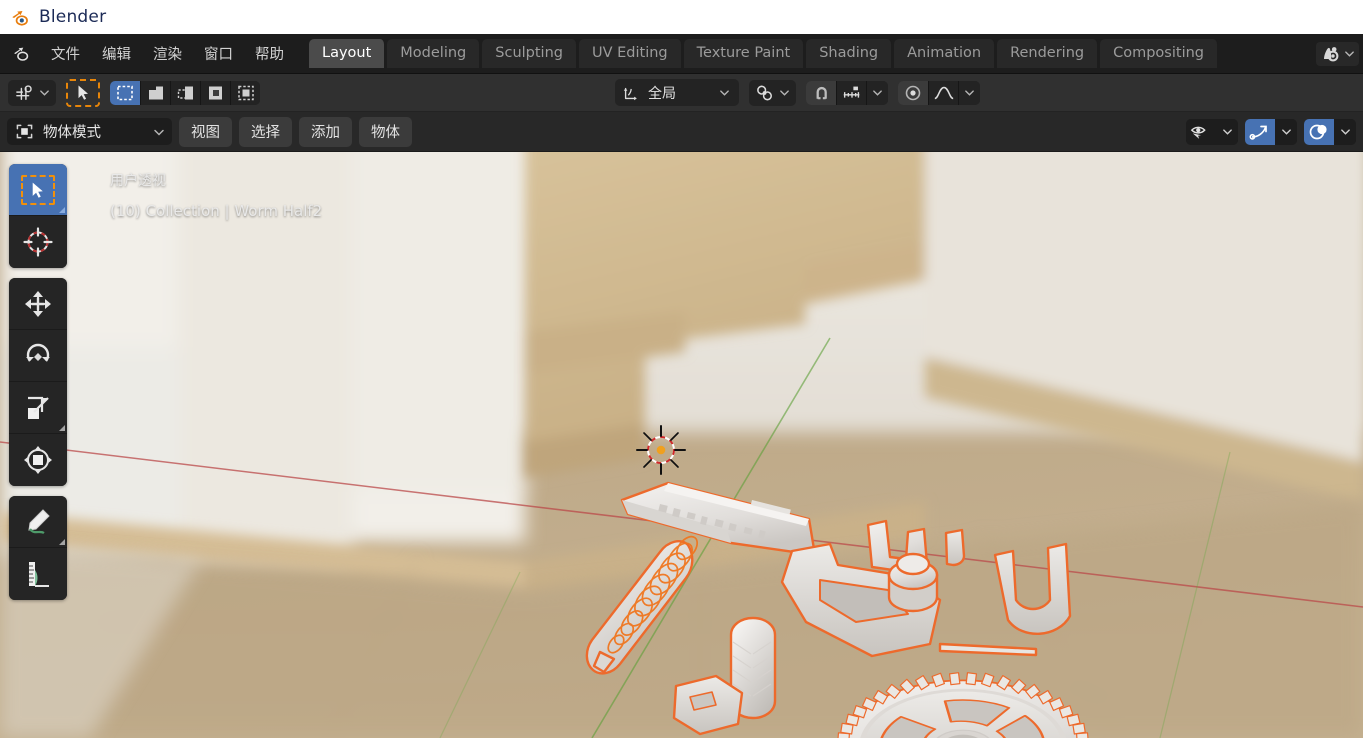 The height and width of the screenshot is (738, 1363). What do you see at coordinates (661, 450) in the screenshot?
I see `3d-cursor-icon` at bounding box center [661, 450].